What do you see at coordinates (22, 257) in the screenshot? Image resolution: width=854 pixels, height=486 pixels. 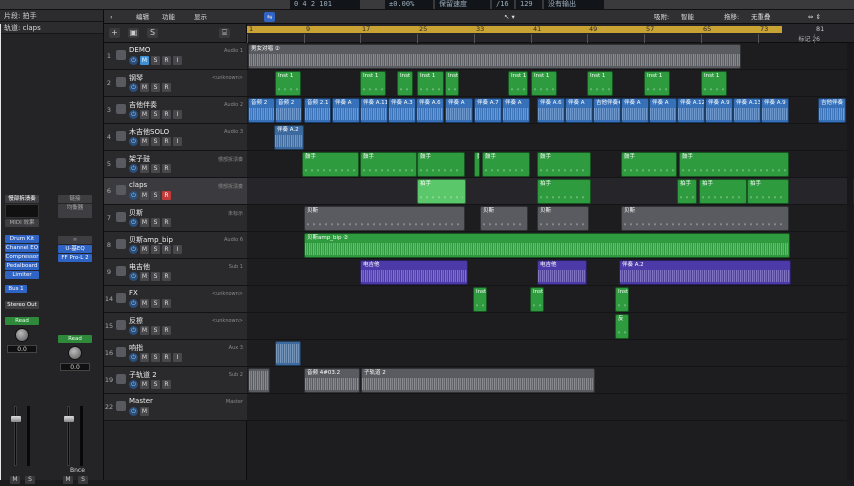 I see `strip1-slot-2: Compressor` at bounding box center [22, 257].